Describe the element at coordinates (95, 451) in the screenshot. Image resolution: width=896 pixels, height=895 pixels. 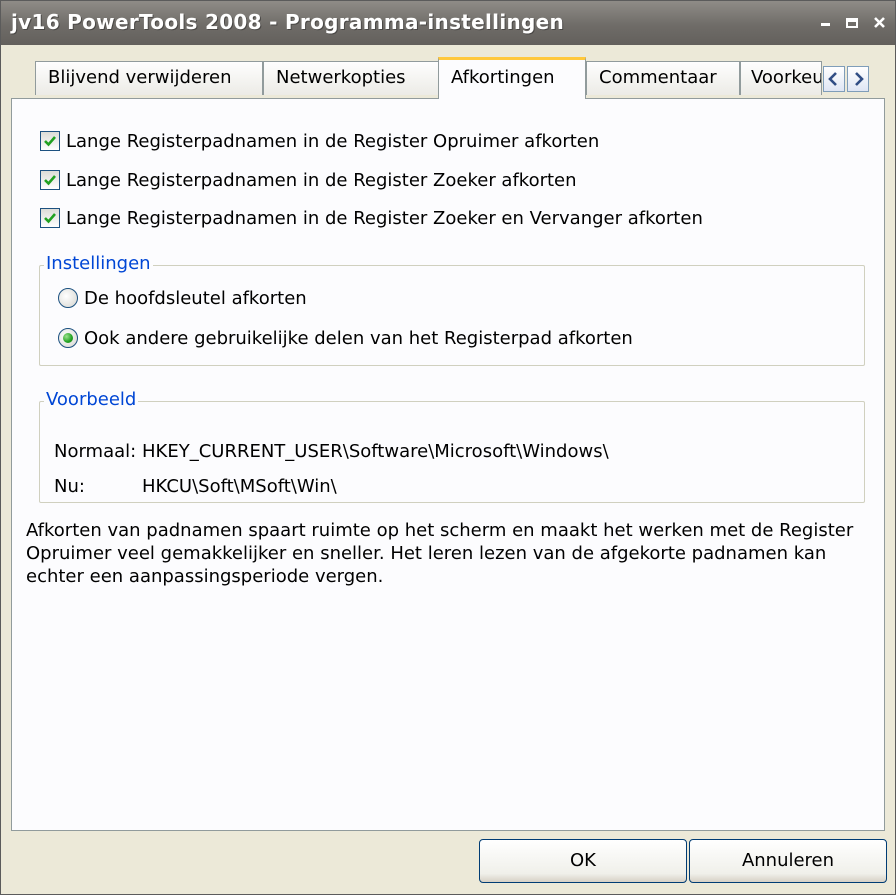
I see `example-normal-label: Normaal:` at that location.